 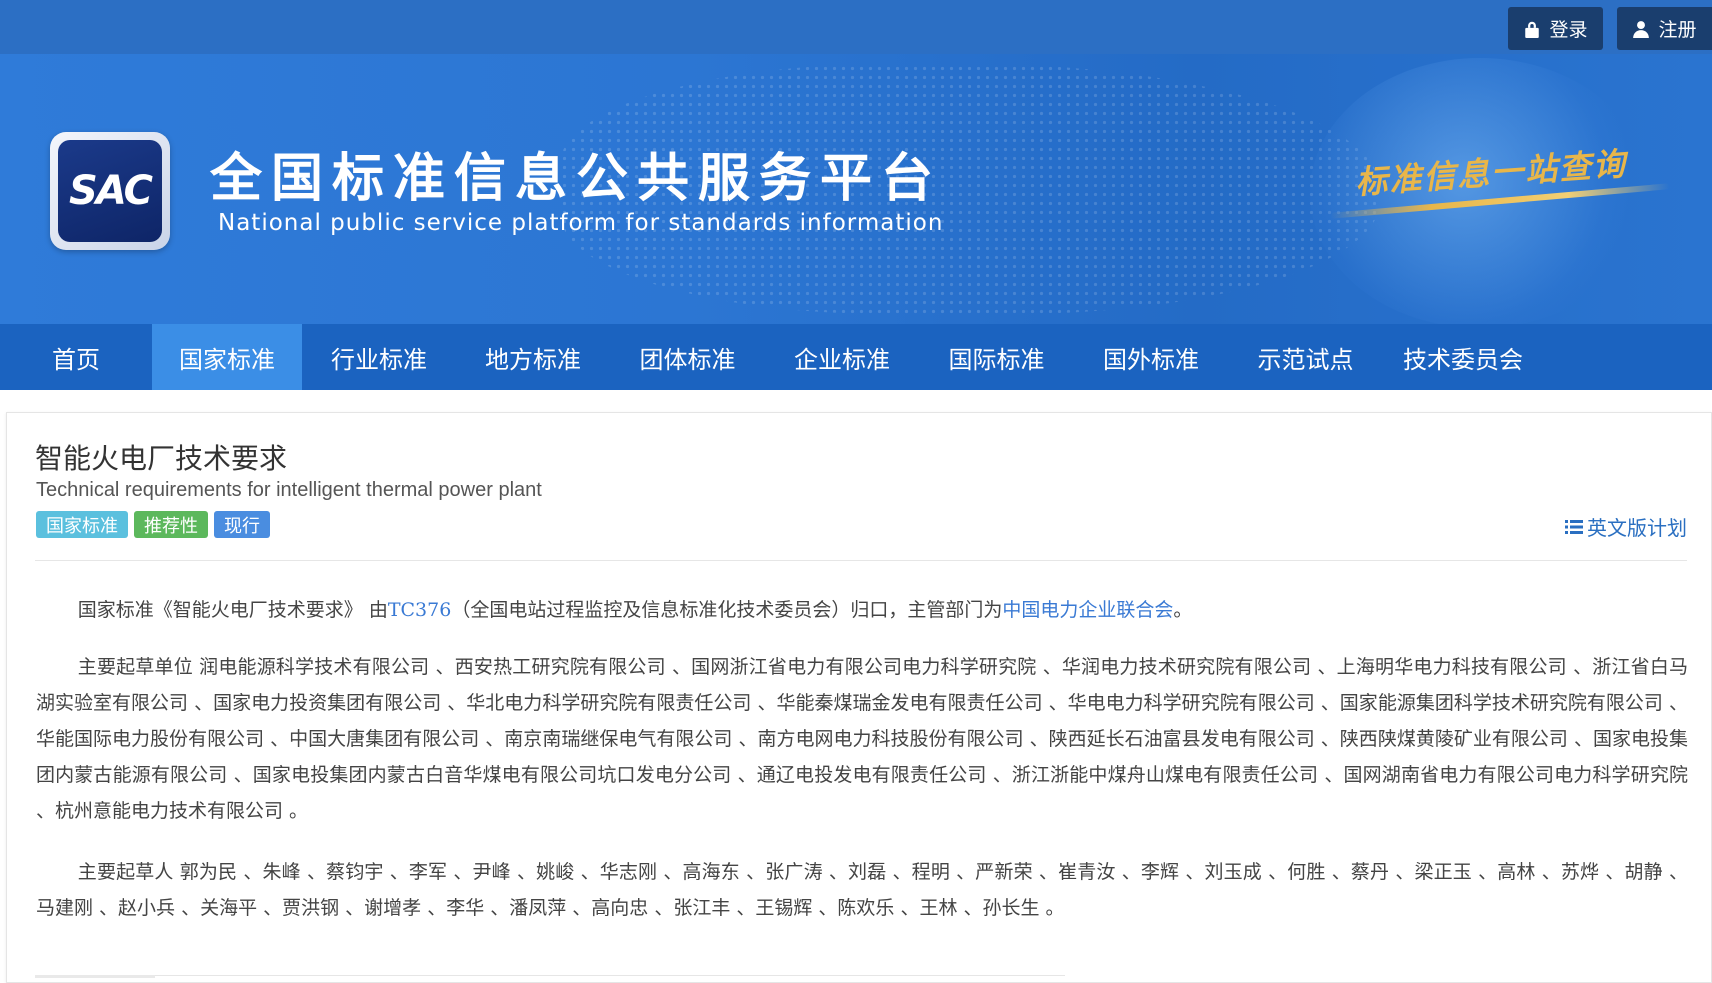 I want to click on authority-link: 中国电力企业联合会, so click(x=1087, y=610).